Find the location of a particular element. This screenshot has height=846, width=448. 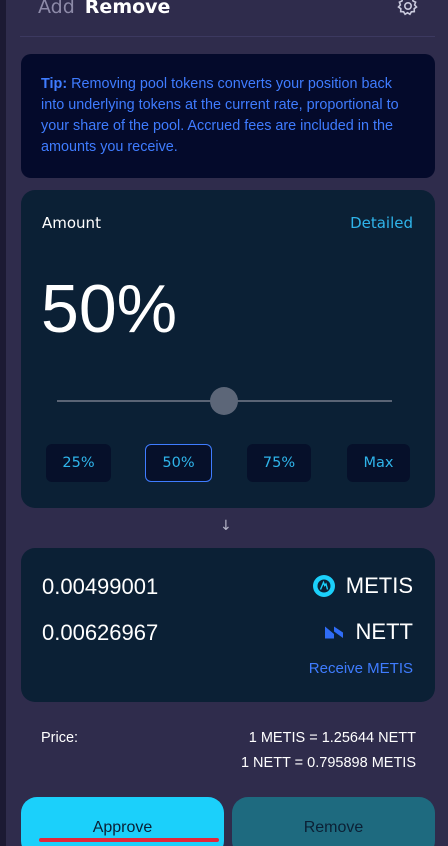

slider-thumb is located at coordinates (224, 401).